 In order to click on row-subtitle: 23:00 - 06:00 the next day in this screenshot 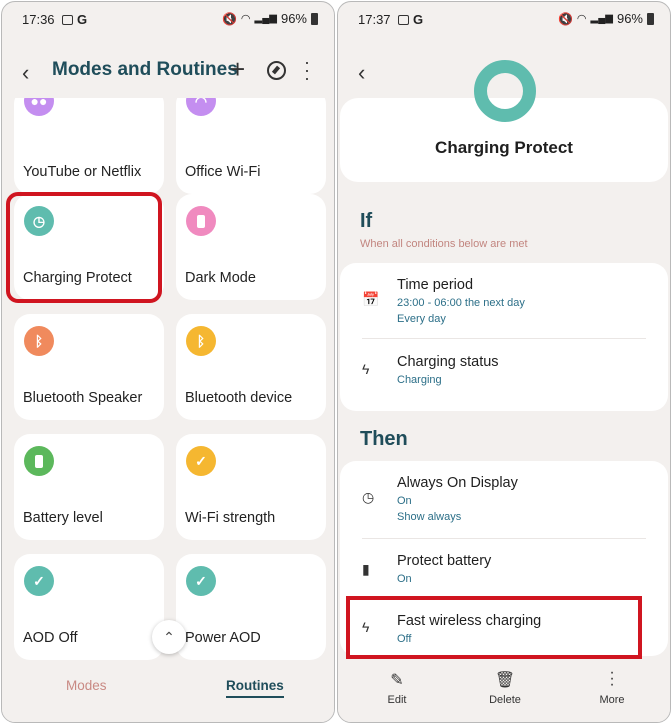, I will do `click(461, 303)`.